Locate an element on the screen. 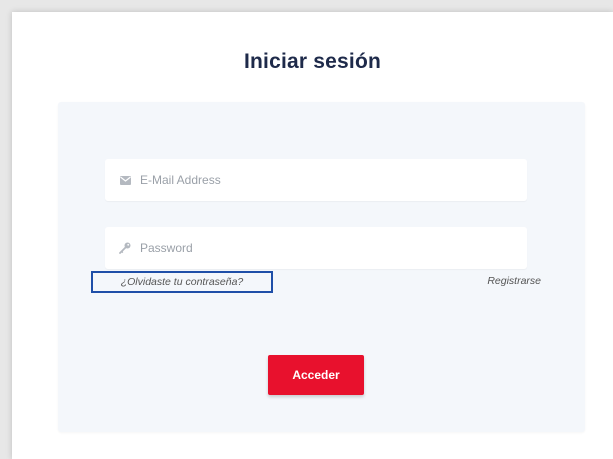  page-title: Iniciar sesión is located at coordinates (312, 61).